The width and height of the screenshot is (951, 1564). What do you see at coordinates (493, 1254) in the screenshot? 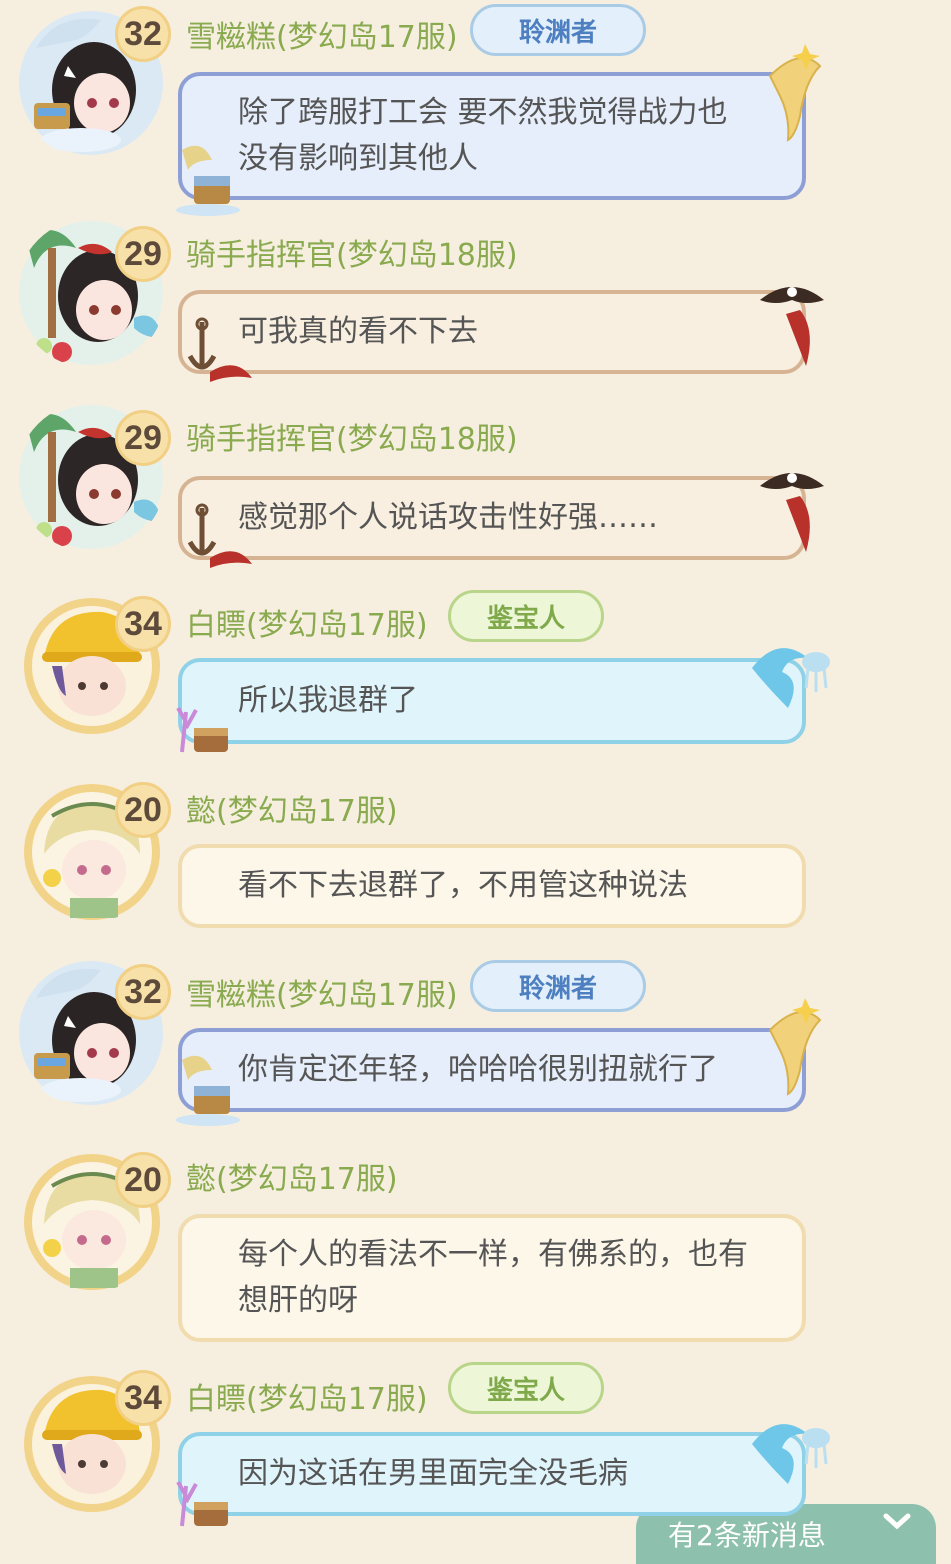
I see `message-text-line: 每个人的看法不一样，有佛系的，也有` at bounding box center [493, 1254].